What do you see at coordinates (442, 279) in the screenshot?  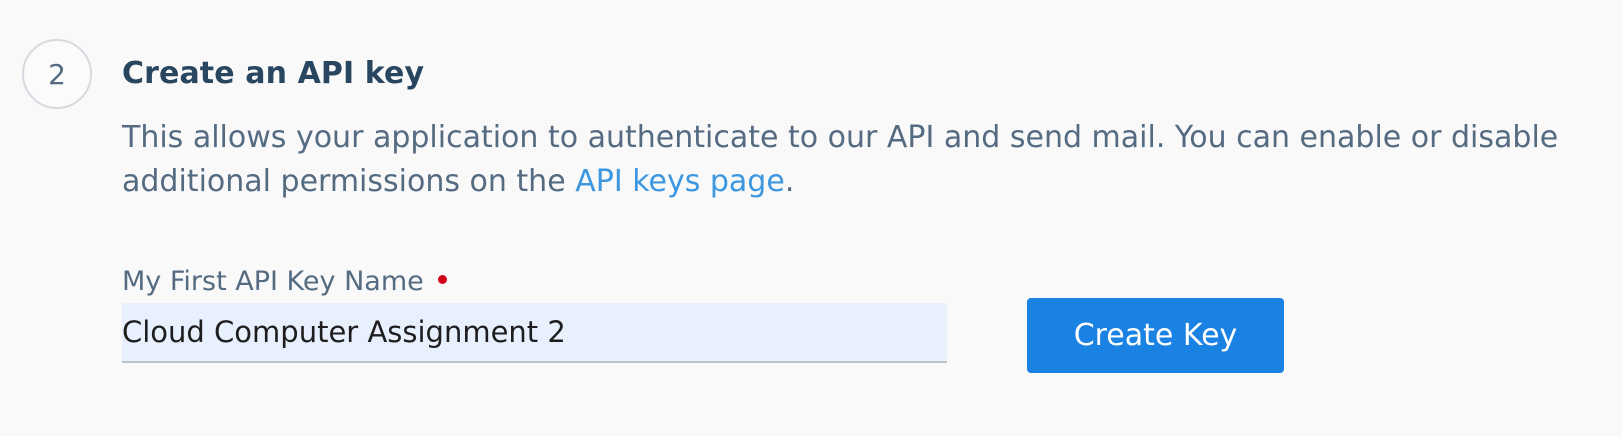 I see `required-indicator-icon` at bounding box center [442, 279].